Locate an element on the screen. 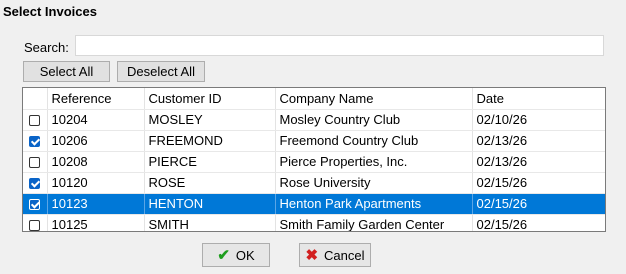 This screenshot has height=274, width=626. column-header-customer-id: Customer ID is located at coordinates (210, 99).